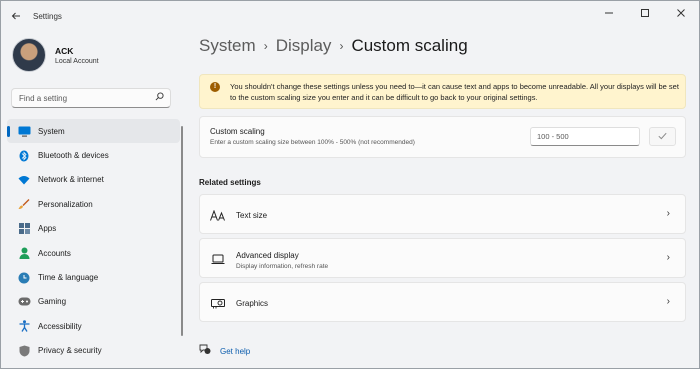 This screenshot has height=369, width=700. Describe the element at coordinates (206, 351) in the screenshot. I see `help-icon` at that location.